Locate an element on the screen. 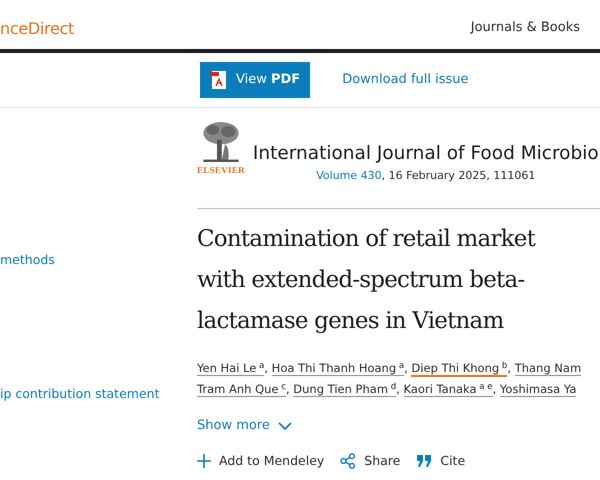 This screenshot has width=600, height=480. author-link: Dung Tien Pham $^{d}$ is located at coordinates (344, 390).